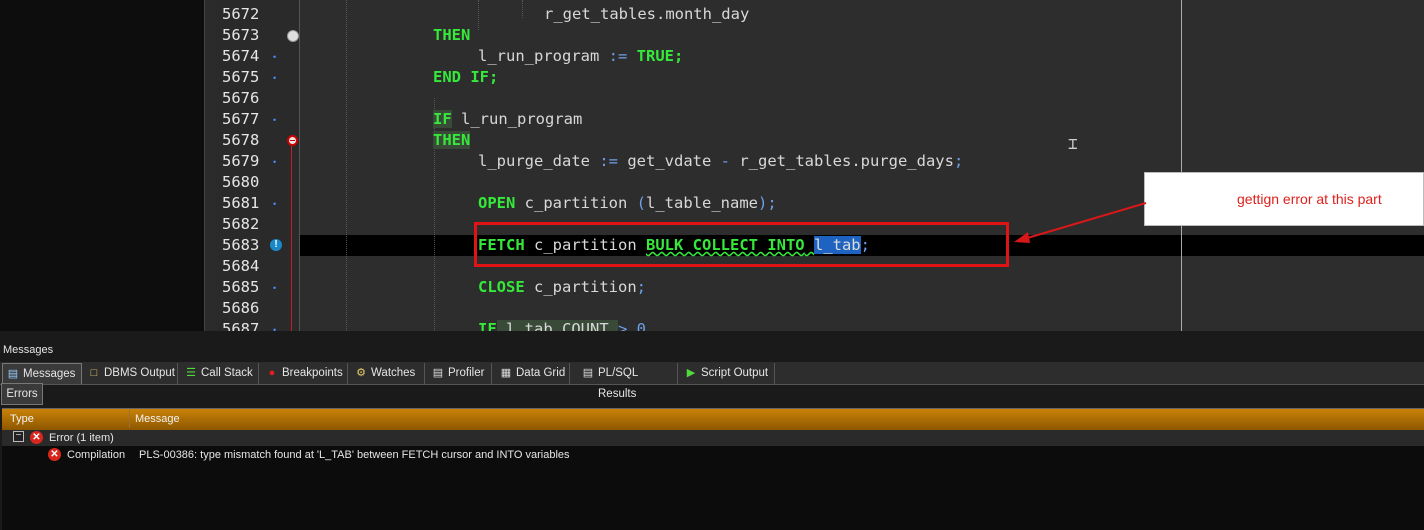 This screenshot has height=530, width=1424. Describe the element at coordinates (741, 244) in the screenshot. I see `annotation-highlight-box` at that location.